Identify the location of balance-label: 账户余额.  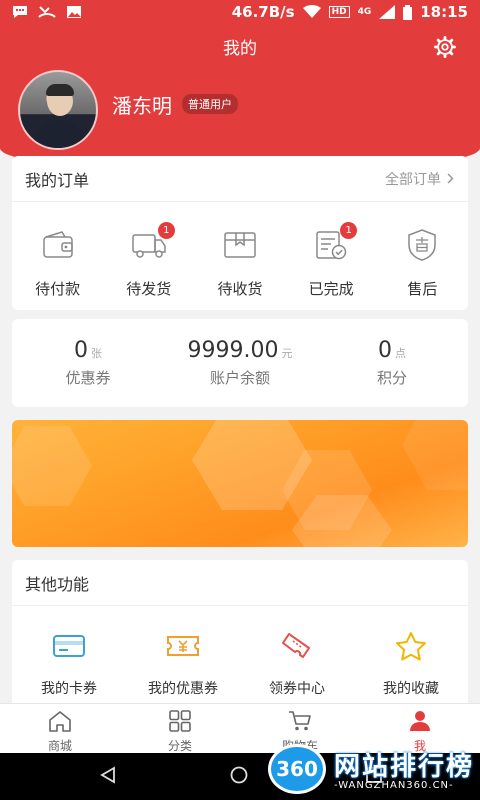
(239, 378).